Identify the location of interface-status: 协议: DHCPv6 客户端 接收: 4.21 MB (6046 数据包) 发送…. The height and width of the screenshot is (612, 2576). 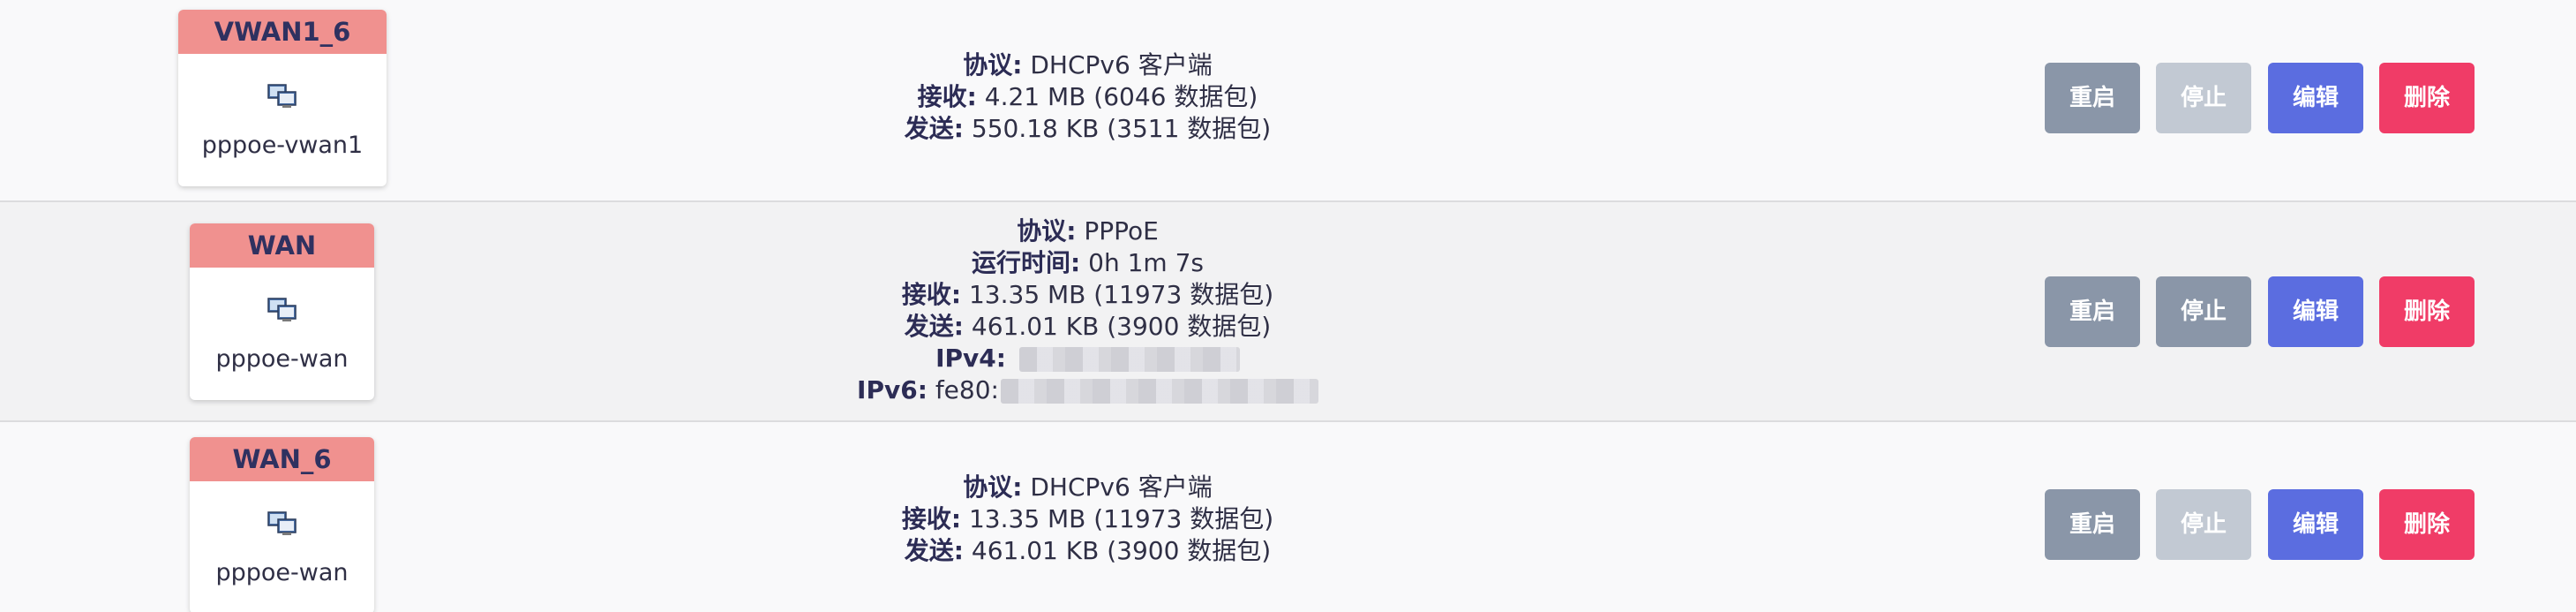
(1088, 97).